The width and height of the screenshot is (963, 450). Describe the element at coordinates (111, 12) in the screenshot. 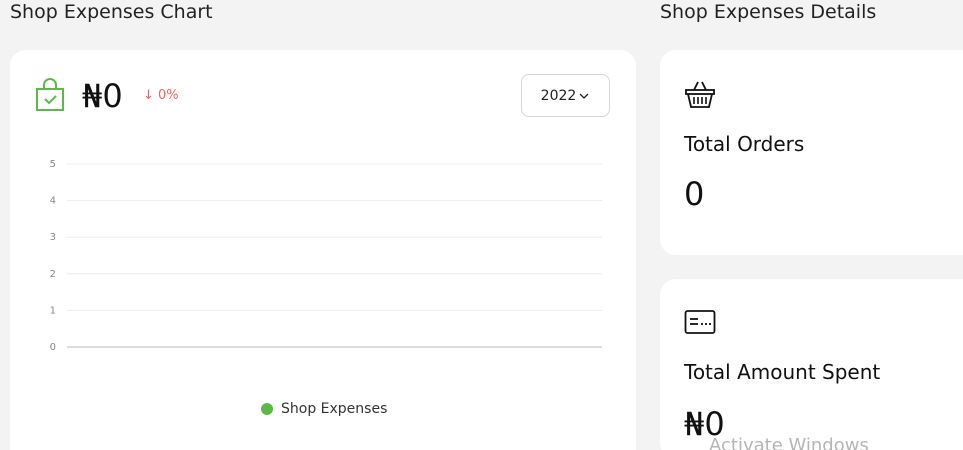

I see `chart-section-title: Shop Expenses Chart` at that location.